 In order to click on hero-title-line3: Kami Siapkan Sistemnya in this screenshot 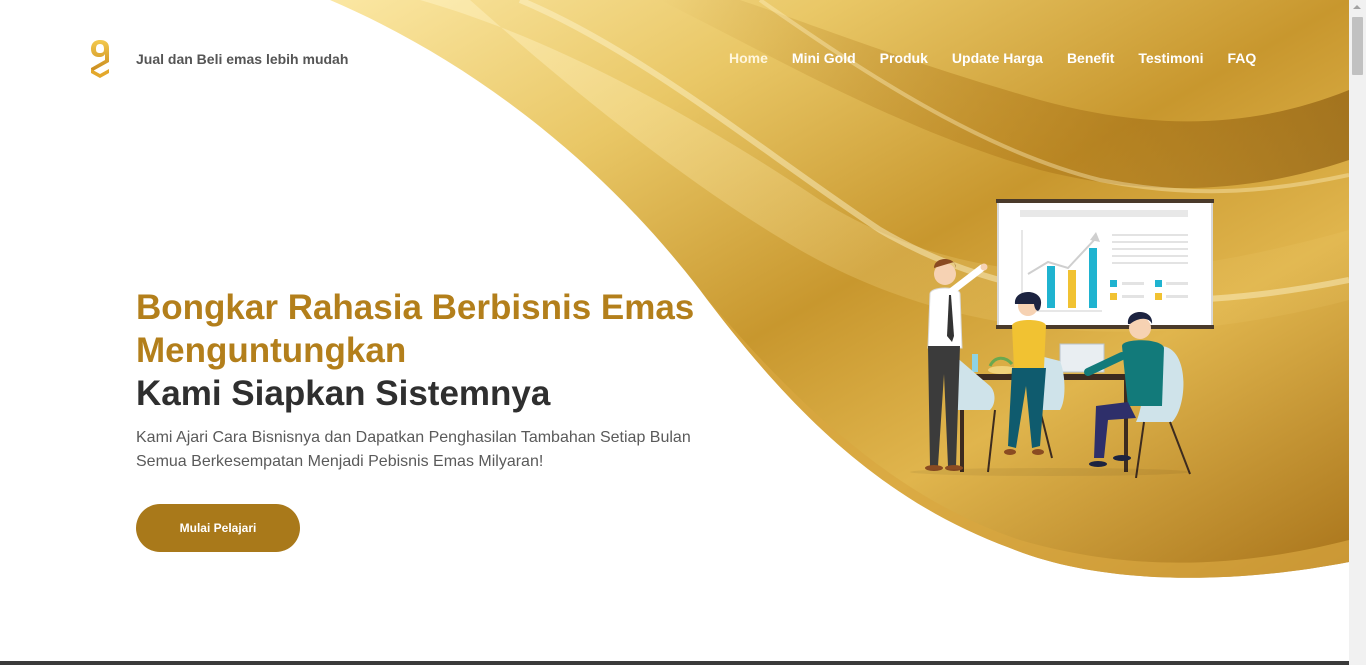, I will do `click(343, 393)`.